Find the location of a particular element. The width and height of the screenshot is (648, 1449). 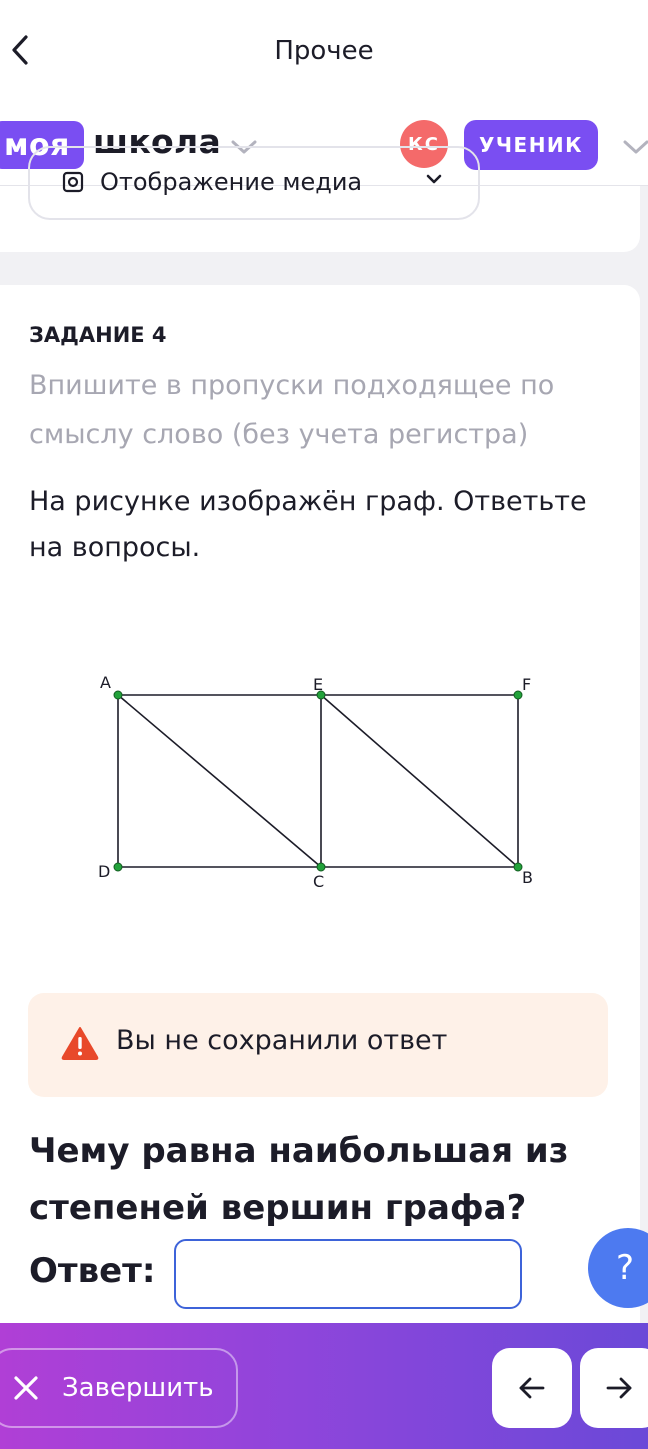

top-bar: Прочее is located at coordinates (324, 50).